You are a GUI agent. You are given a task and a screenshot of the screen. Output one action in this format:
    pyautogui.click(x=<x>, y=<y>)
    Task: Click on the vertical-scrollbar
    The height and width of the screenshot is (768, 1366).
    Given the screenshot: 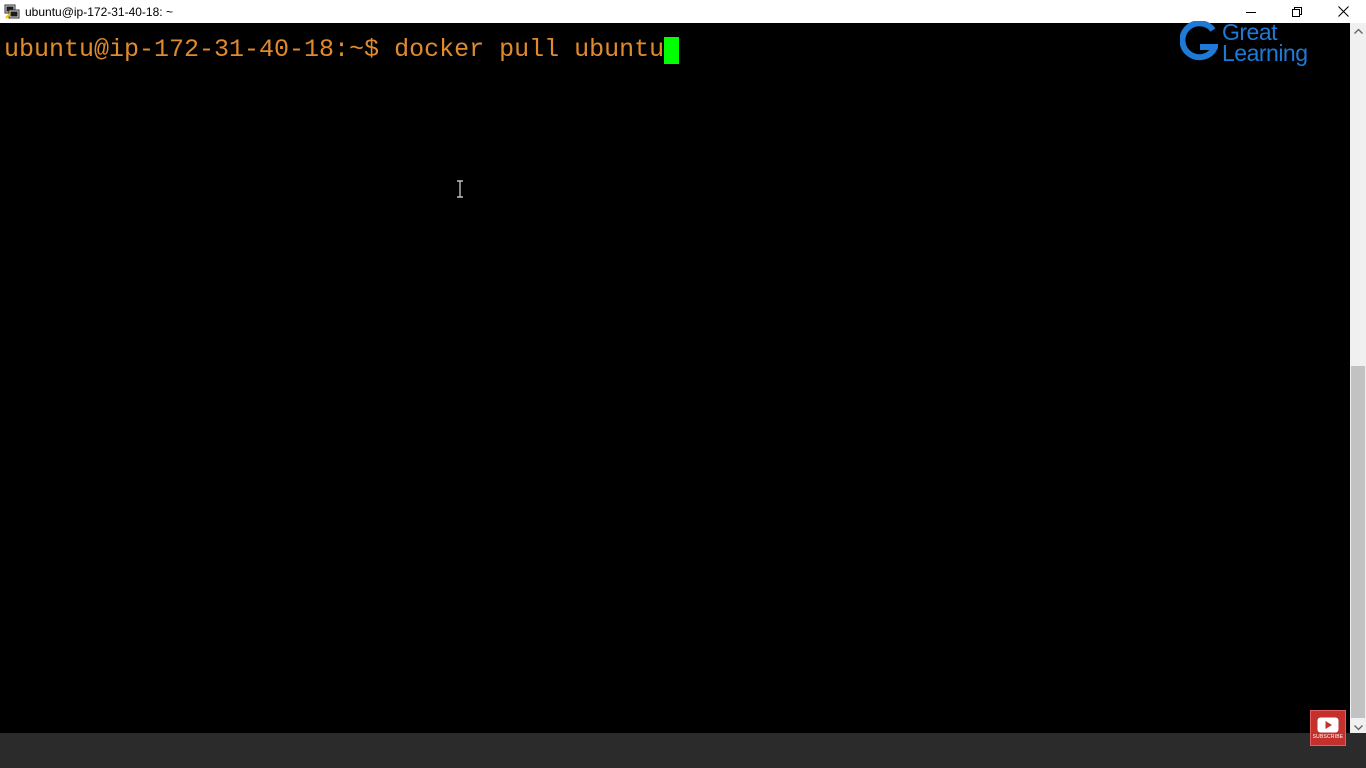 What is the action you would take?
    pyautogui.click(x=1358, y=379)
    